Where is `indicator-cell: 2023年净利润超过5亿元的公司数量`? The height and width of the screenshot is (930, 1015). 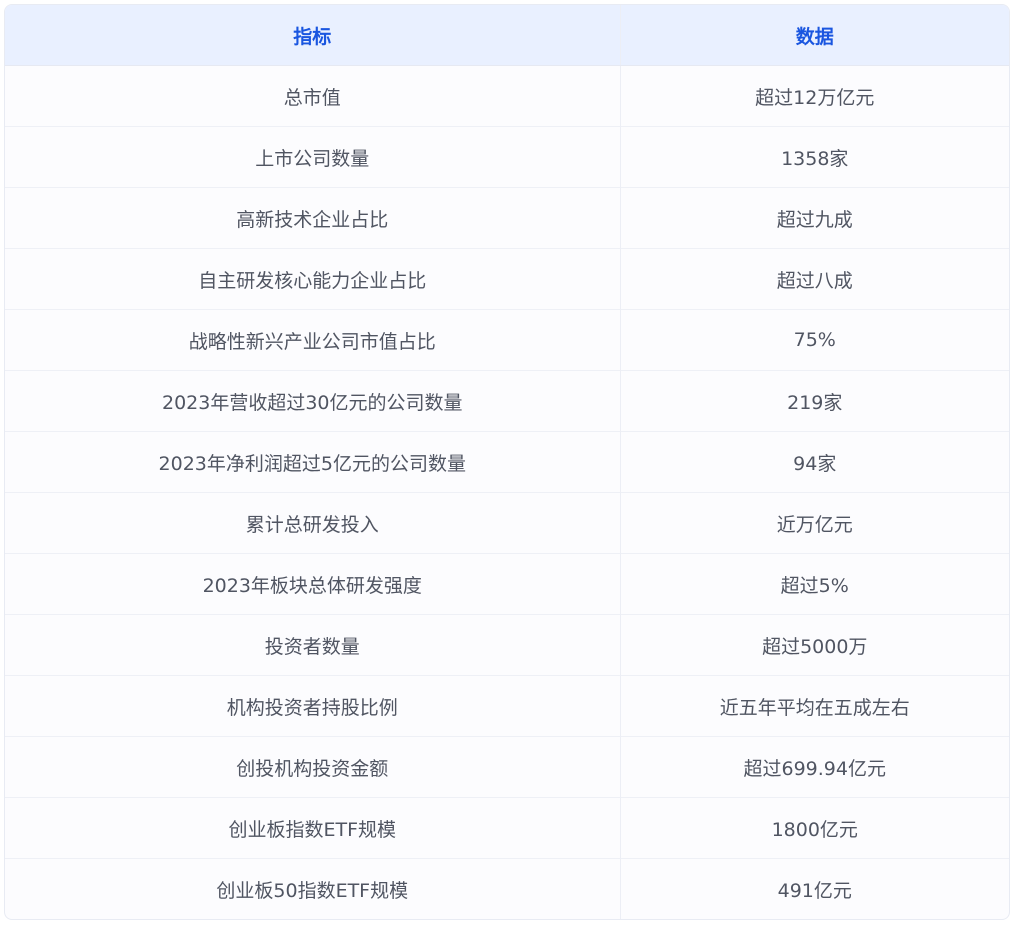 indicator-cell: 2023年净利润超过5亿元的公司数量 is located at coordinates (312, 462).